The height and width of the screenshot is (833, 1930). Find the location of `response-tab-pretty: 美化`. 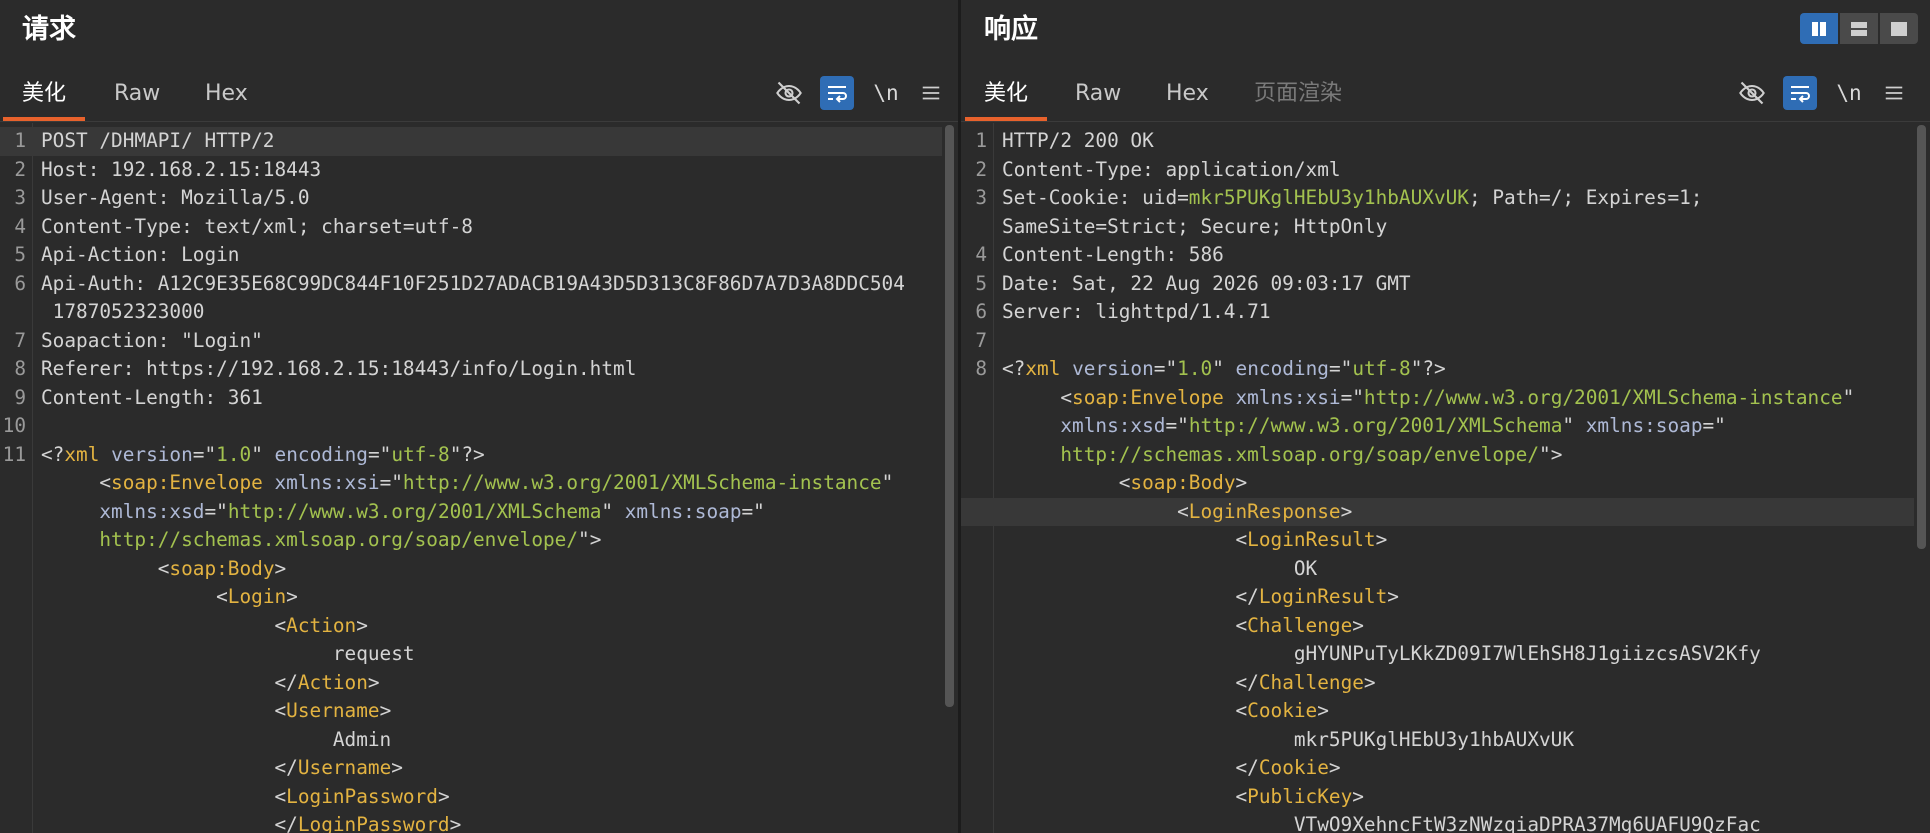

response-tab-pretty: 美化 is located at coordinates (1006, 99).